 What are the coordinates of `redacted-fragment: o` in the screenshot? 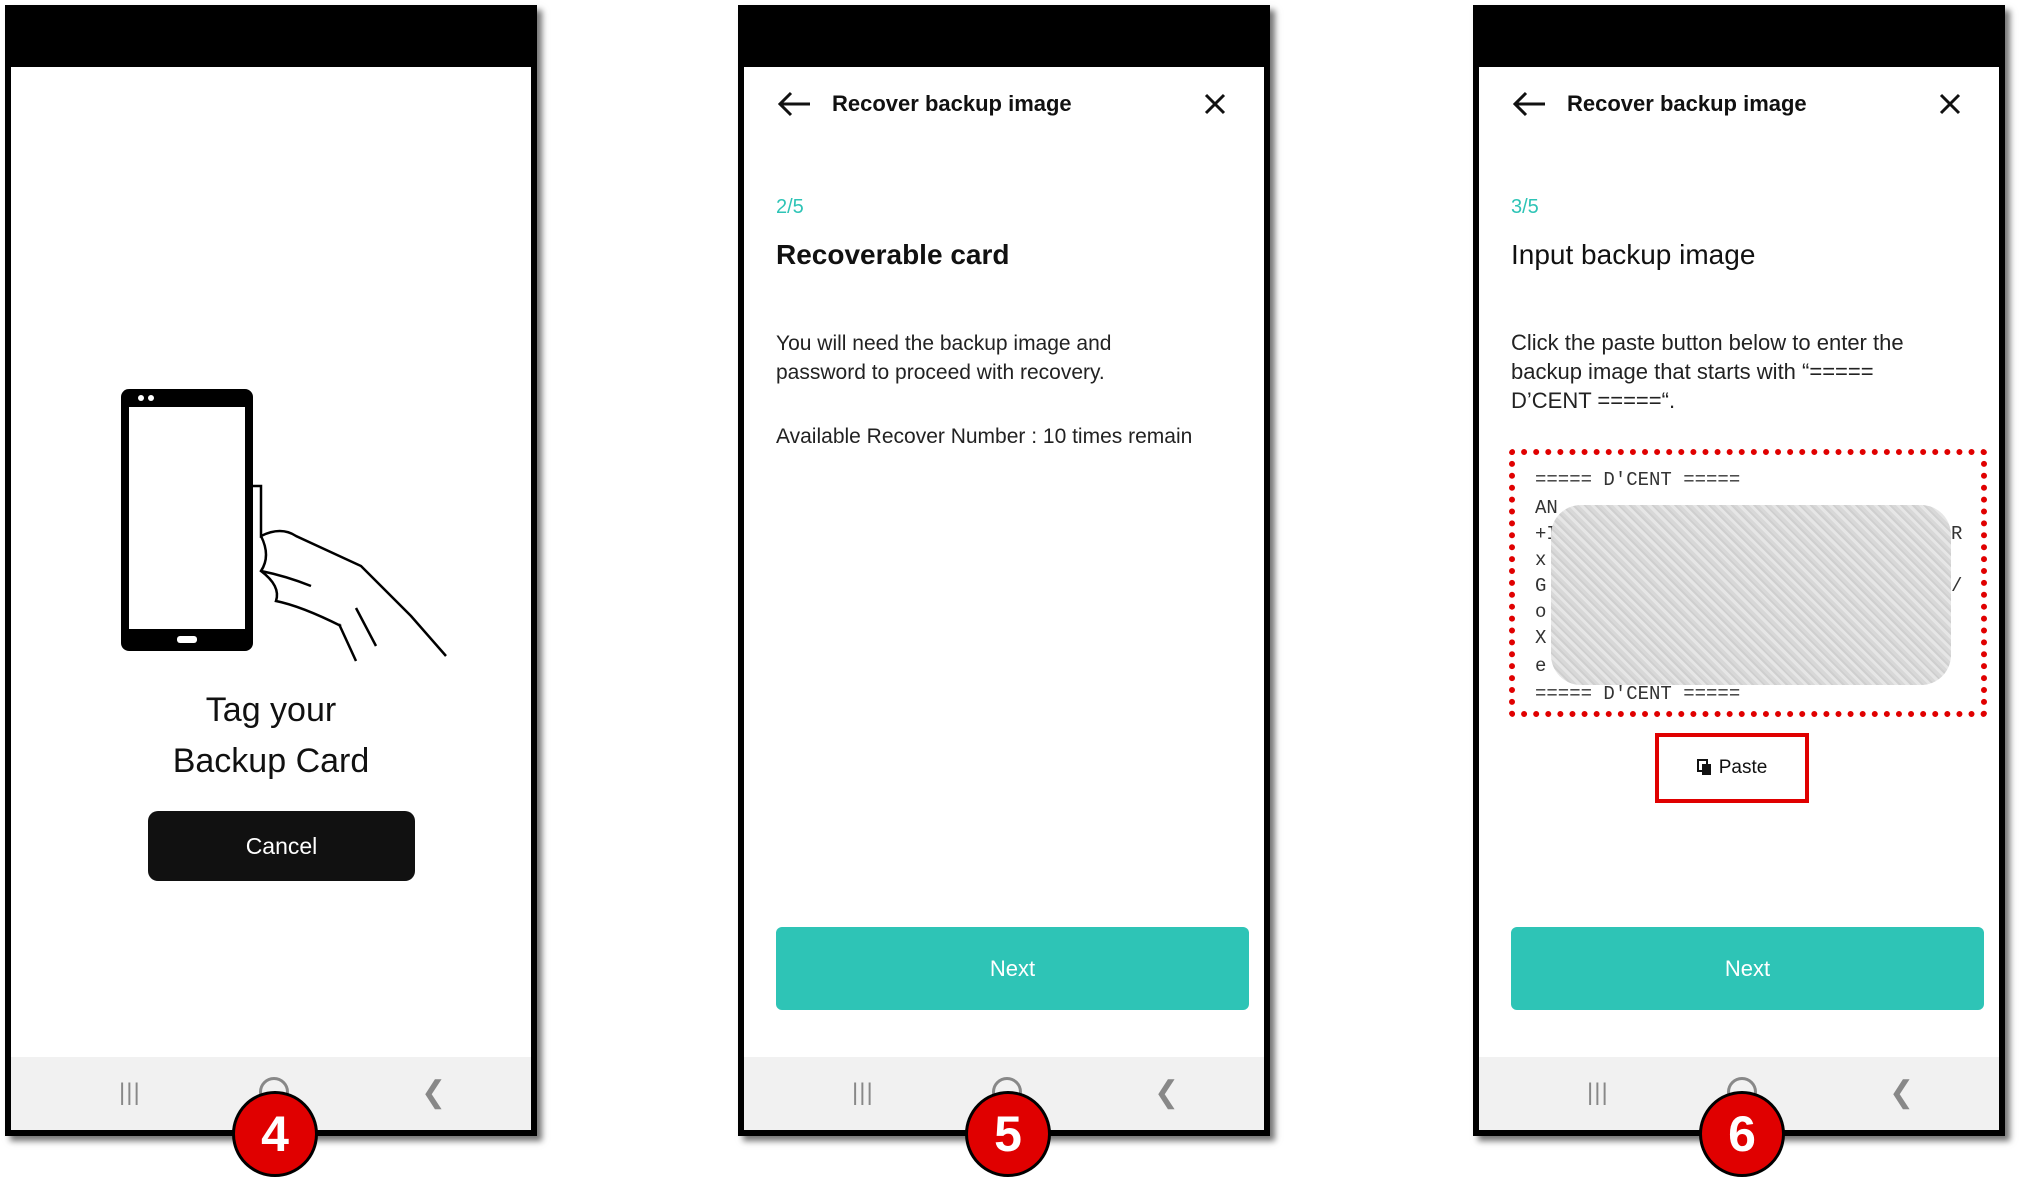 It's located at (1541, 612).